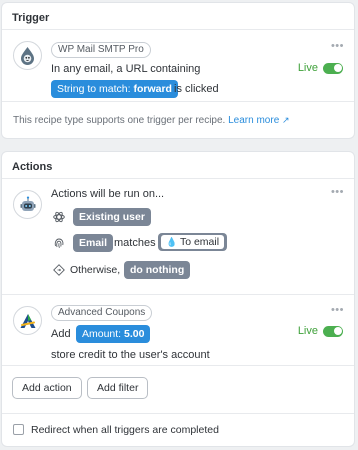 The image size is (358, 450). What do you see at coordinates (112, 217) in the screenshot?
I see `existing-user-token: Existing user` at bounding box center [112, 217].